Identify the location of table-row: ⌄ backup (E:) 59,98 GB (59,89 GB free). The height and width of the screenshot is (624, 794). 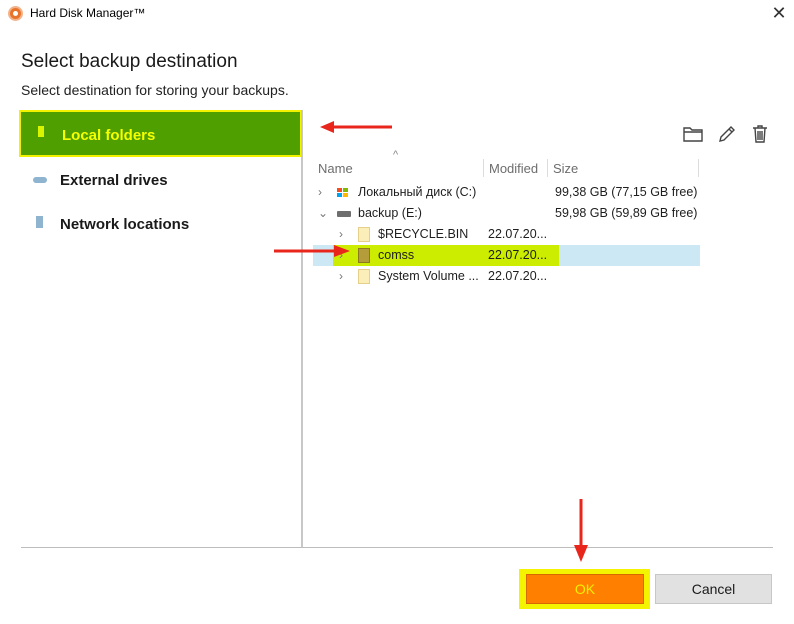
(506, 213).